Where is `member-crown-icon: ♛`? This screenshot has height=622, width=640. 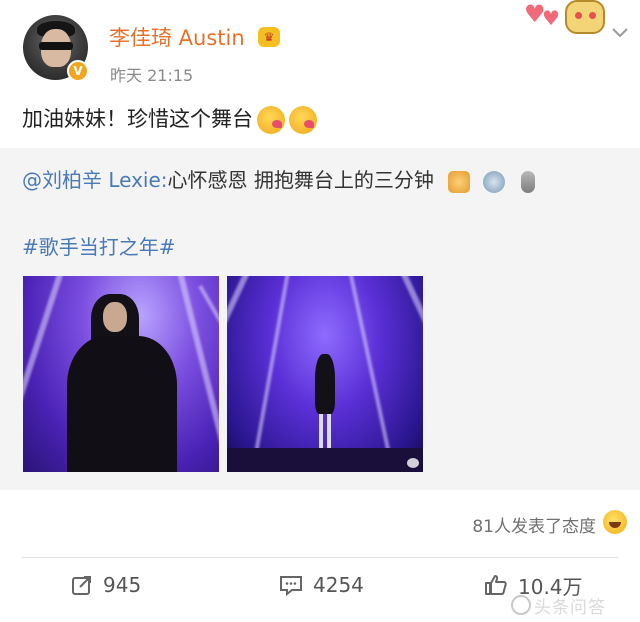 member-crown-icon: ♛ is located at coordinates (269, 37).